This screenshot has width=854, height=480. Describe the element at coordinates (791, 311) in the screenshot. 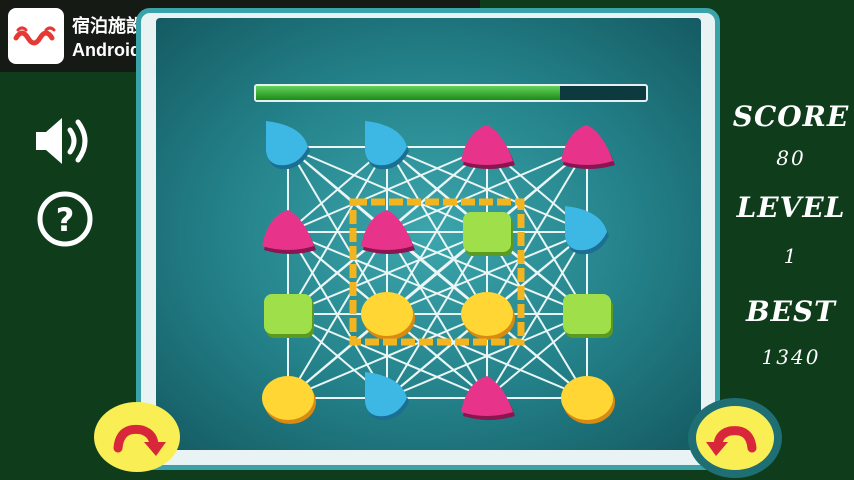

I see `best-label: BEST` at that location.